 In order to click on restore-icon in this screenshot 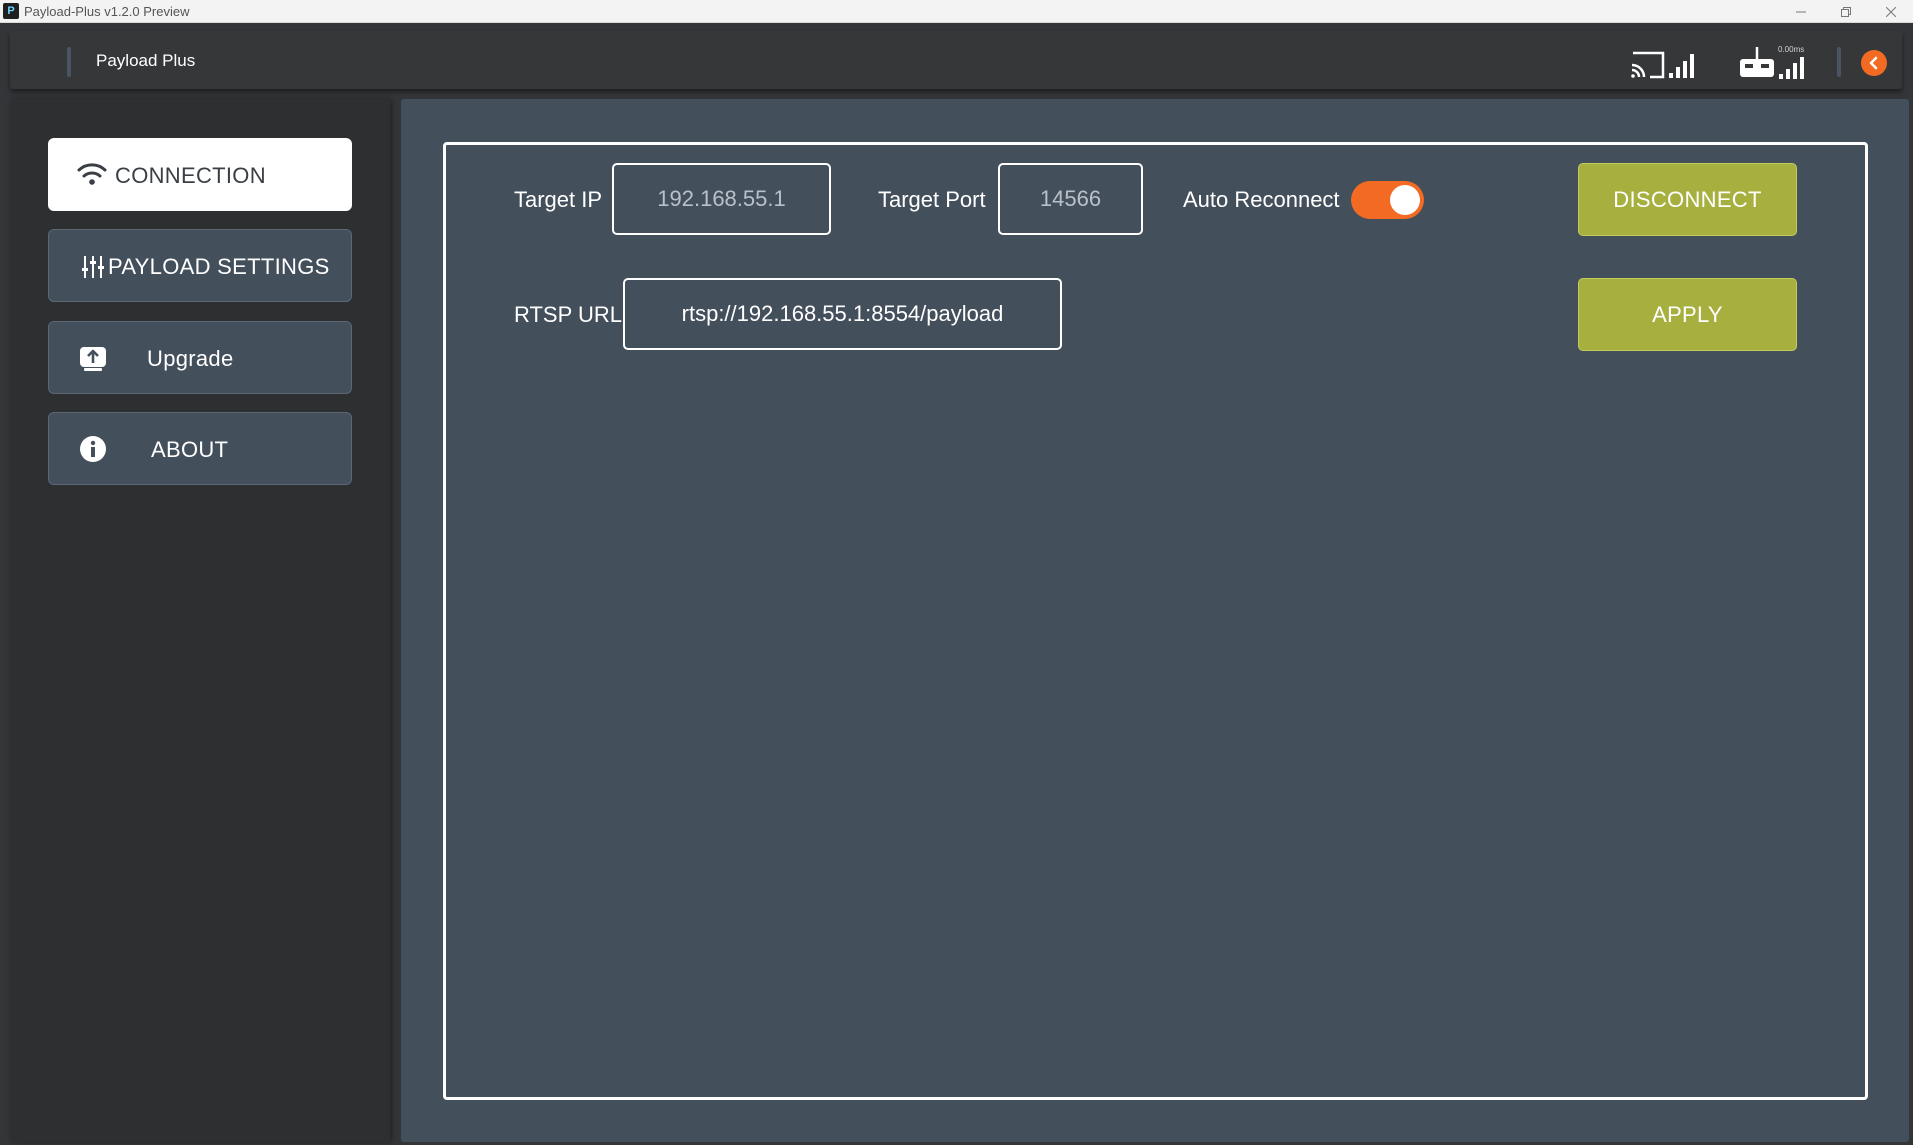, I will do `click(1845, 11)`.